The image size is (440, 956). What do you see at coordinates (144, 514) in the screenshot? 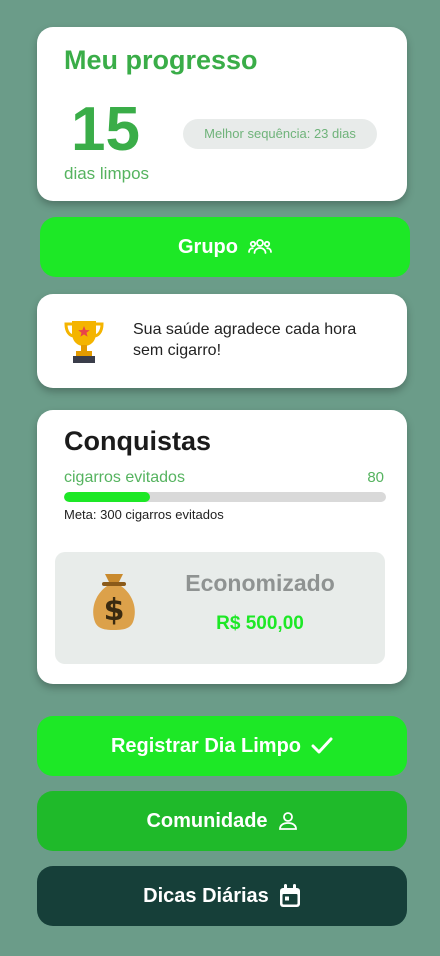
I see `cigarettes-goal: Meta: 300 cigarros evitados` at bounding box center [144, 514].